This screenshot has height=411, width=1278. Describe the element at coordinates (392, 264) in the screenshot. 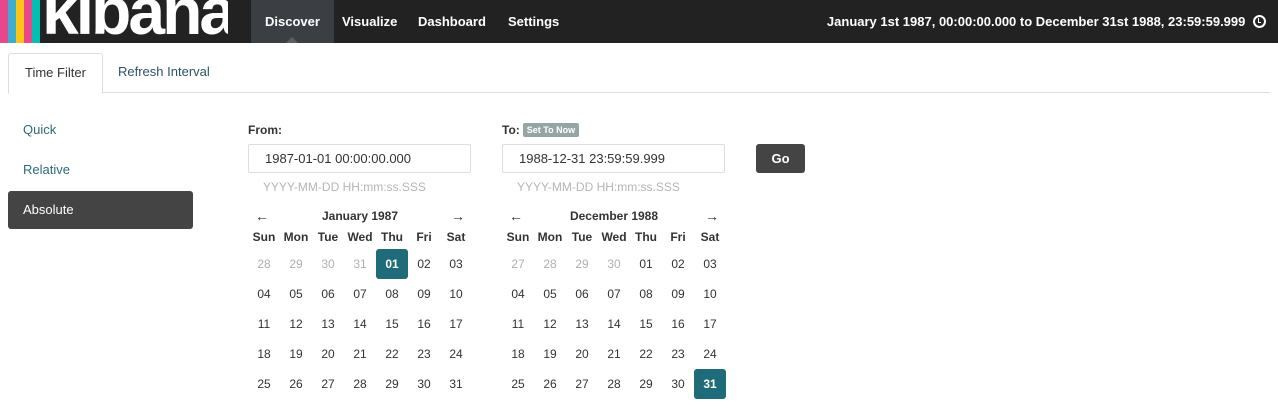

I see `selected-day-cell: 01` at that location.